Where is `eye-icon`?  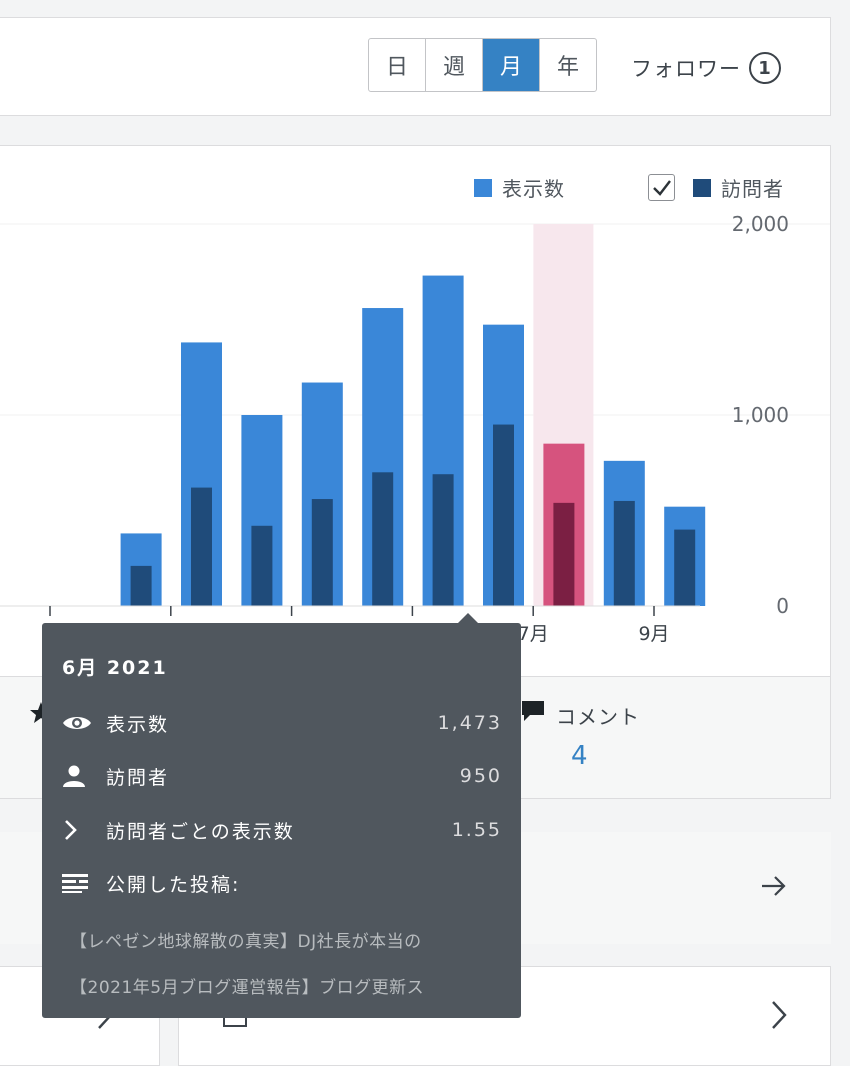
eye-icon is located at coordinates (78, 723).